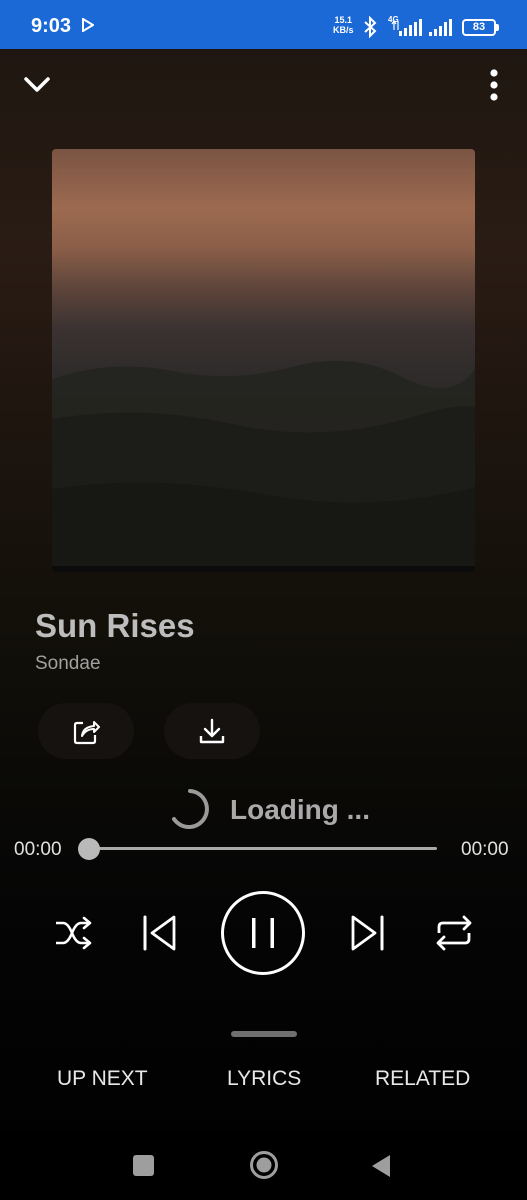 The height and width of the screenshot is (1200, 527). I want to click on battery-icon: 83, so click(479, 27).